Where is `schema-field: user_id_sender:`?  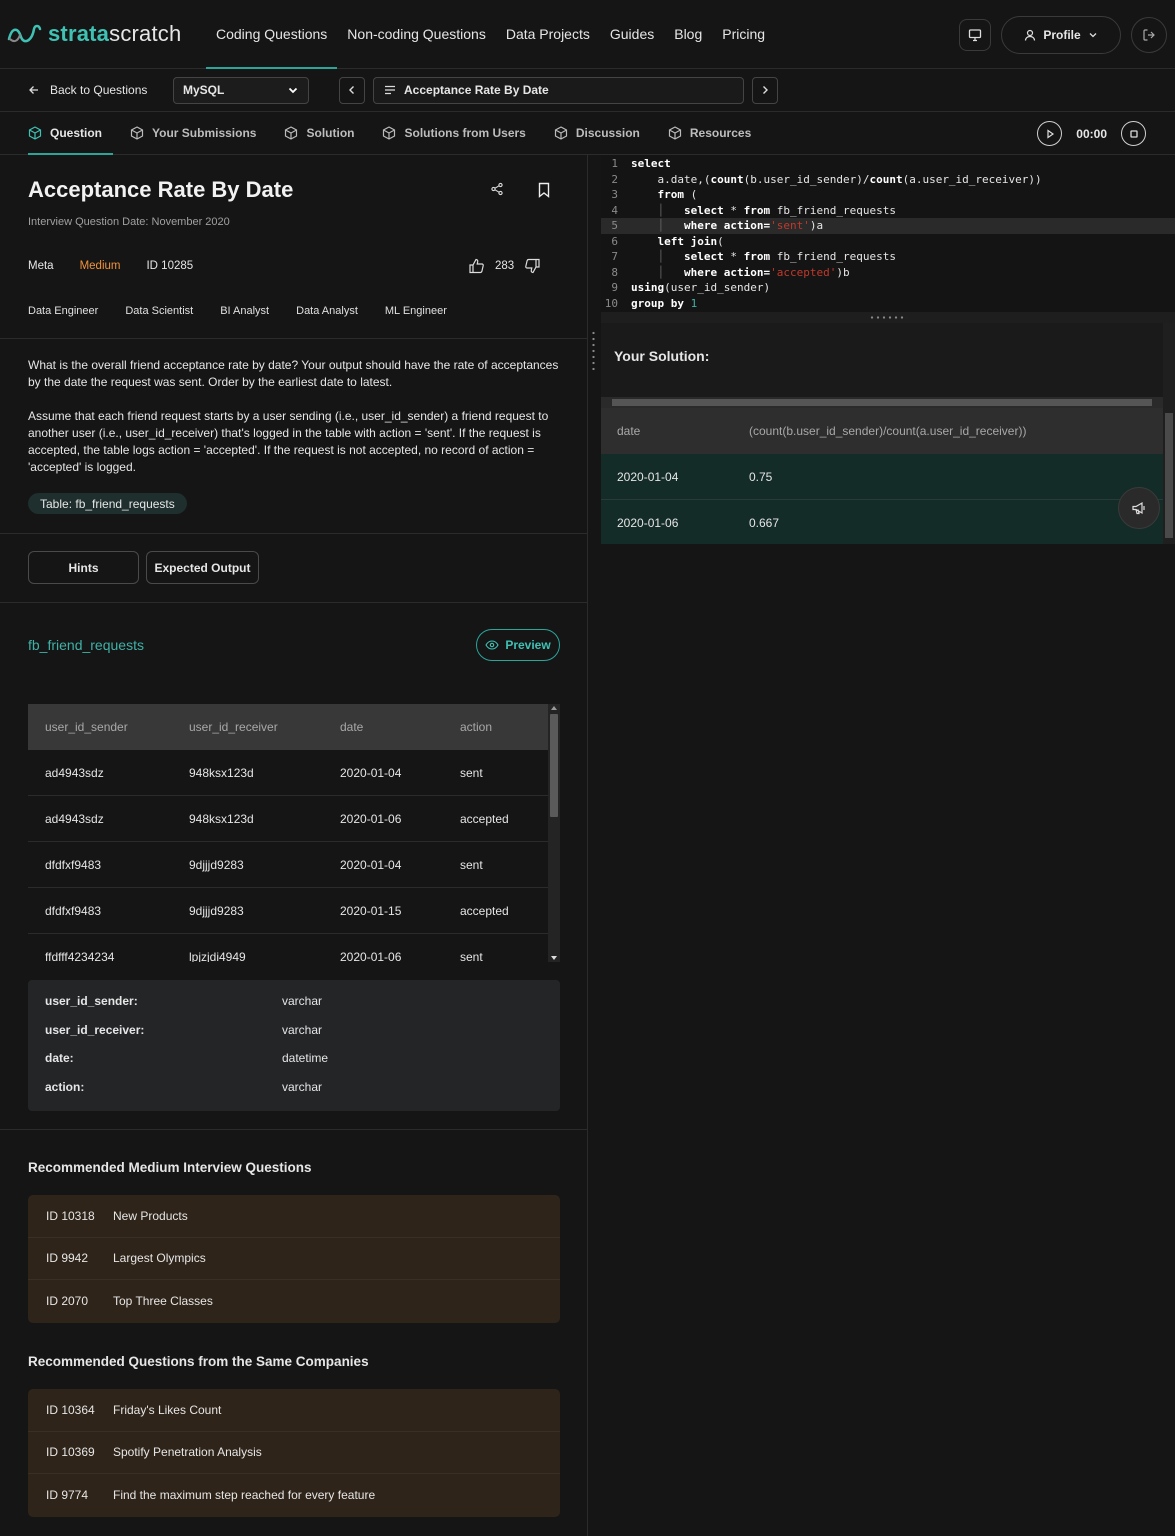 schema-field: user_id_sender: is located at coordinates (91, 1001).